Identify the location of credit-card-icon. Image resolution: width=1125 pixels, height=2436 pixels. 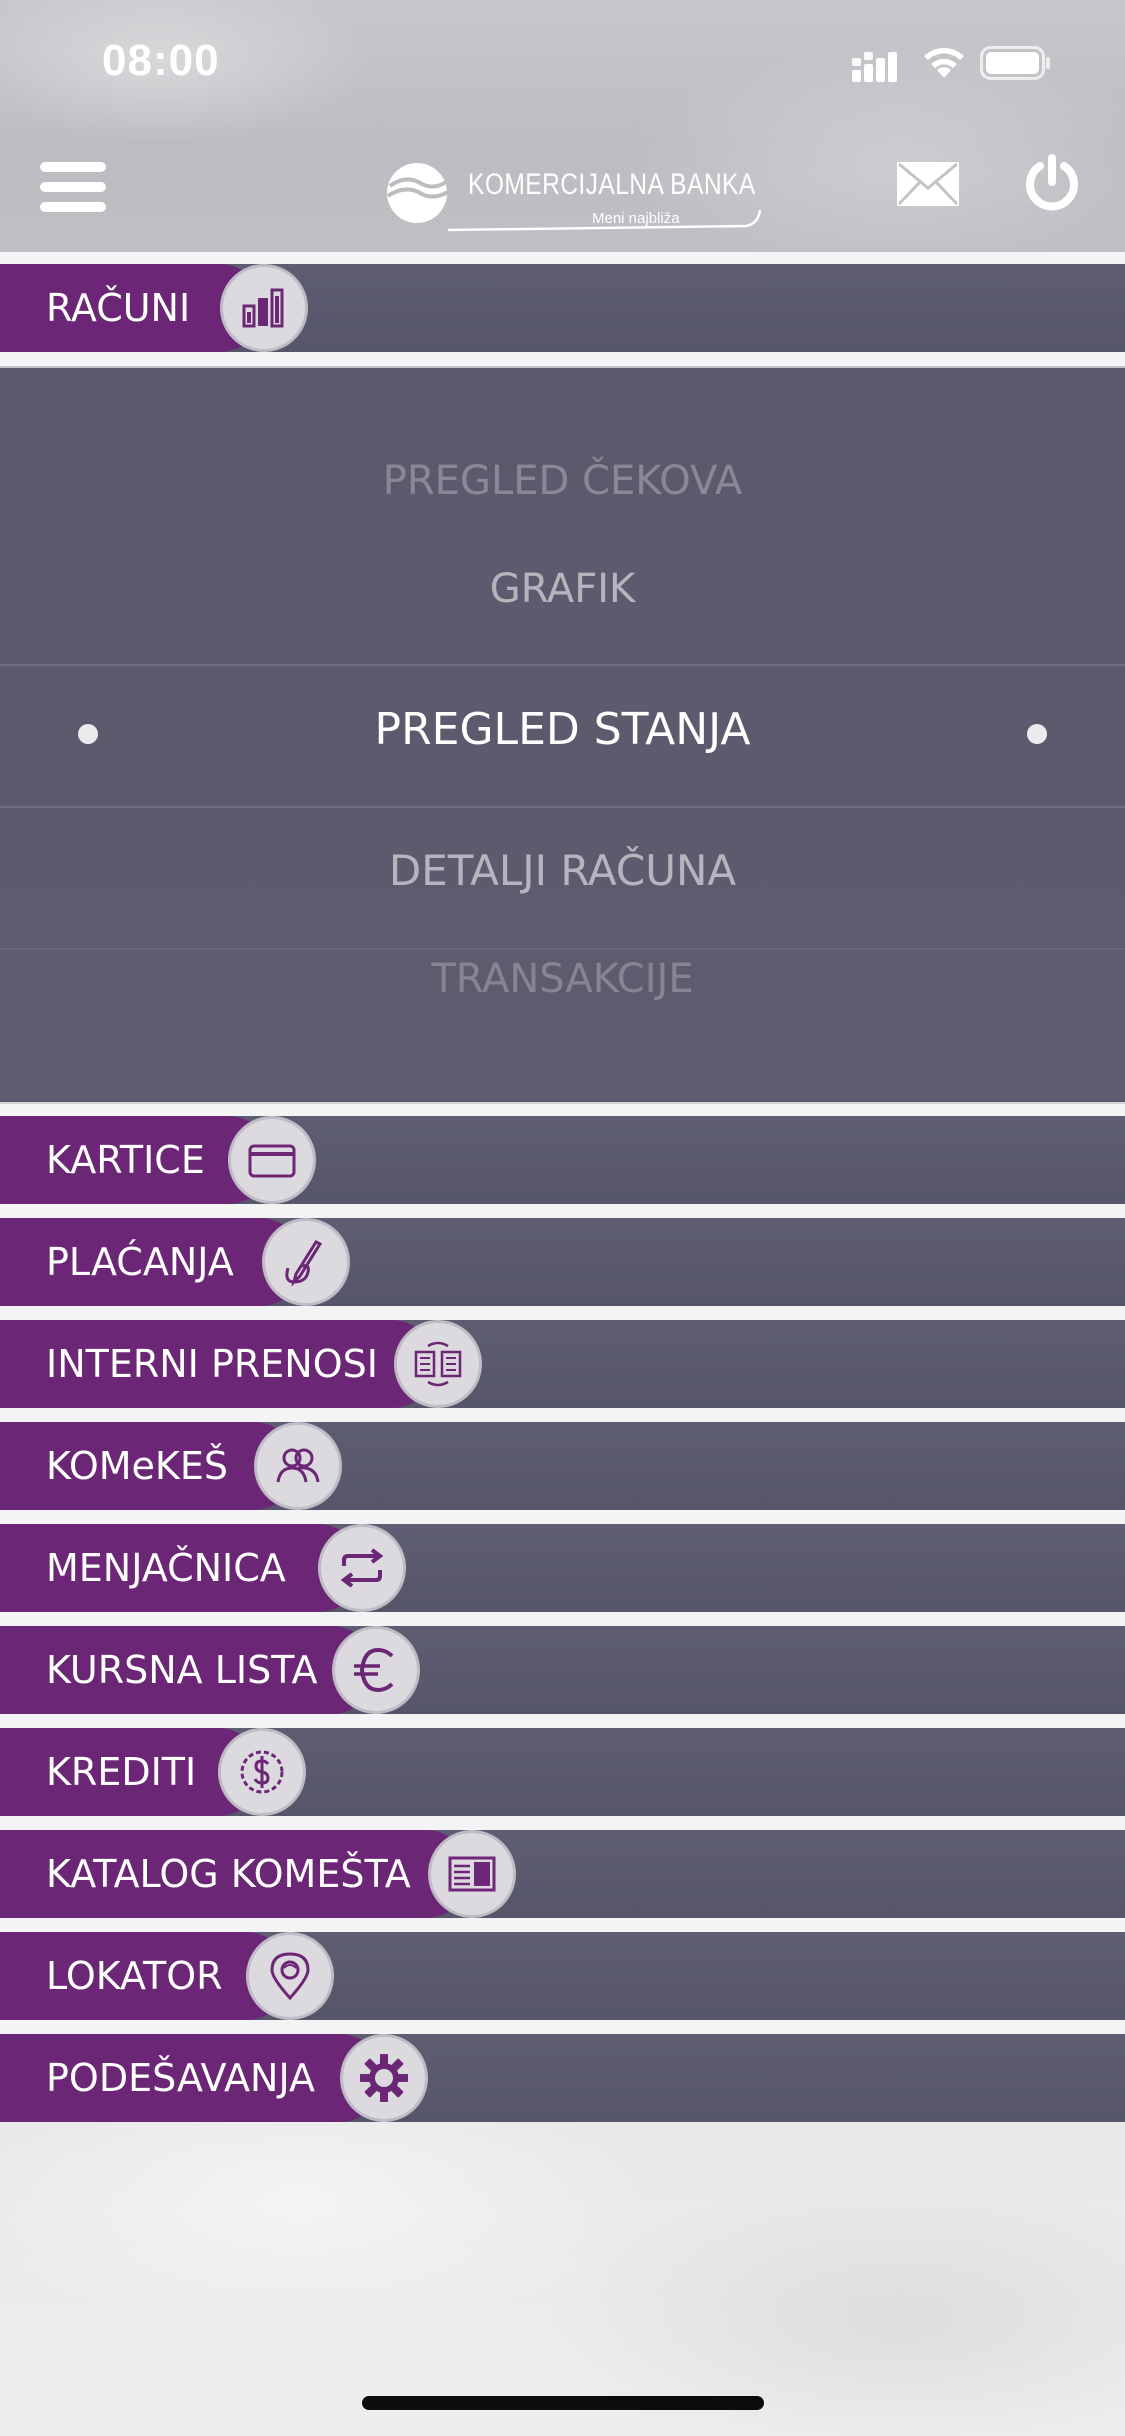
(272, 1160).